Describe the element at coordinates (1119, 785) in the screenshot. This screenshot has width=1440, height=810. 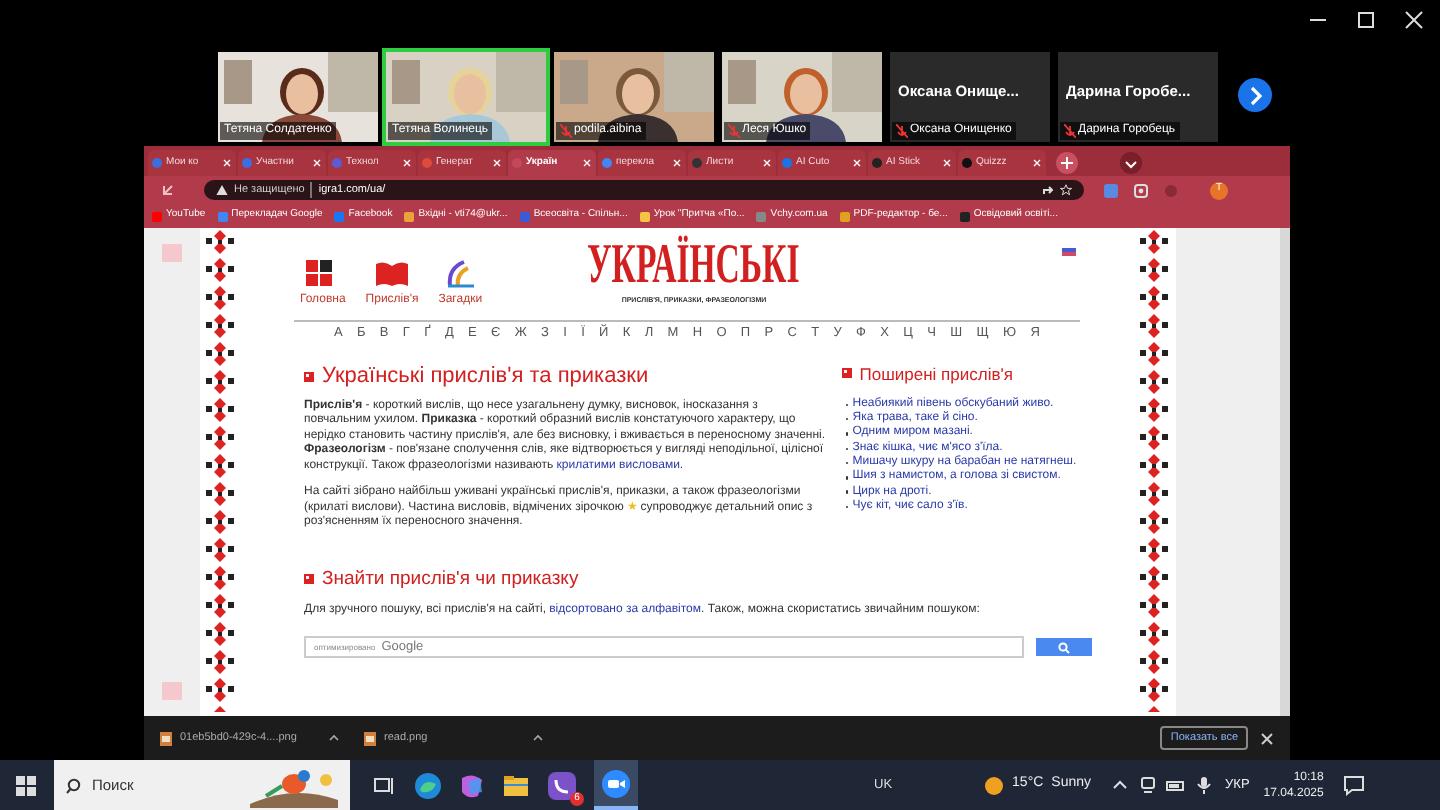
I see `chevron-up-icon` at that location.